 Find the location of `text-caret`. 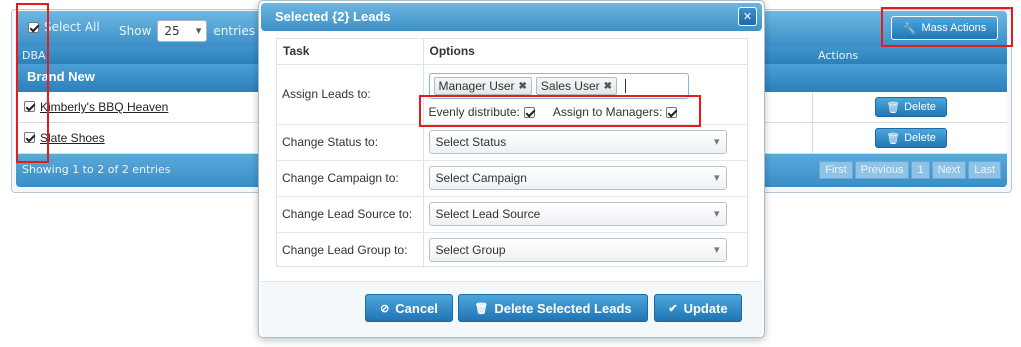

text-caret is located at coordinates (625, 86).